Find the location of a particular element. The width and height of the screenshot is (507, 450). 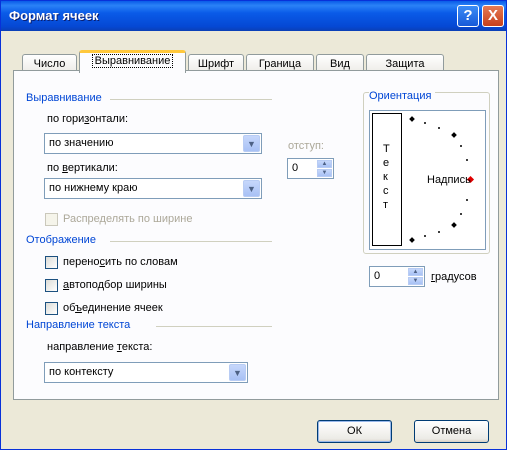

indent-label: отступ: is located at coordinates (306, 146).